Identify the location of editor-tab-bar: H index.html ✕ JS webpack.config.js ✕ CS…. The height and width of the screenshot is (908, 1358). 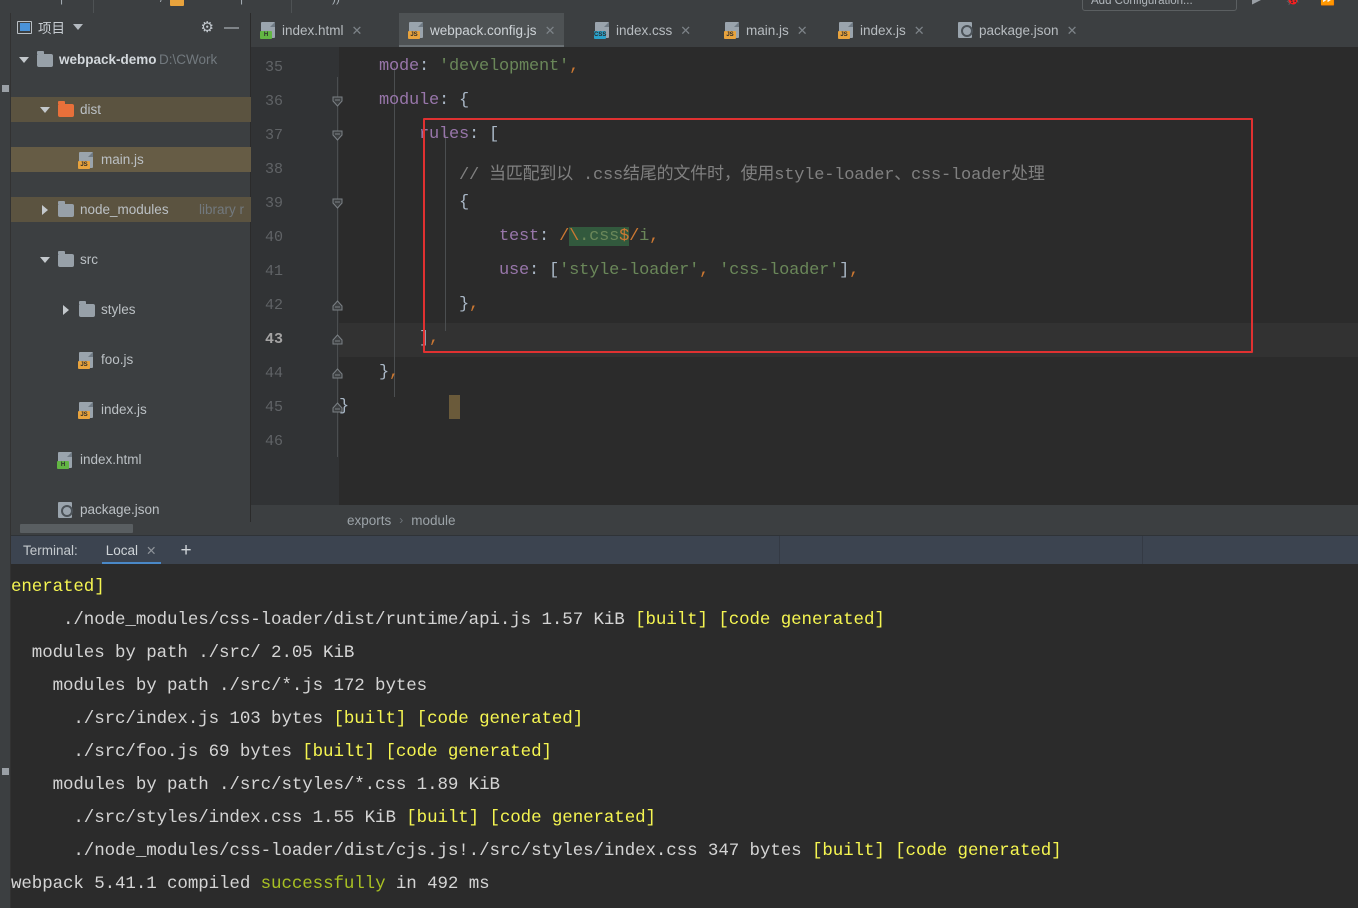
(804, 30).